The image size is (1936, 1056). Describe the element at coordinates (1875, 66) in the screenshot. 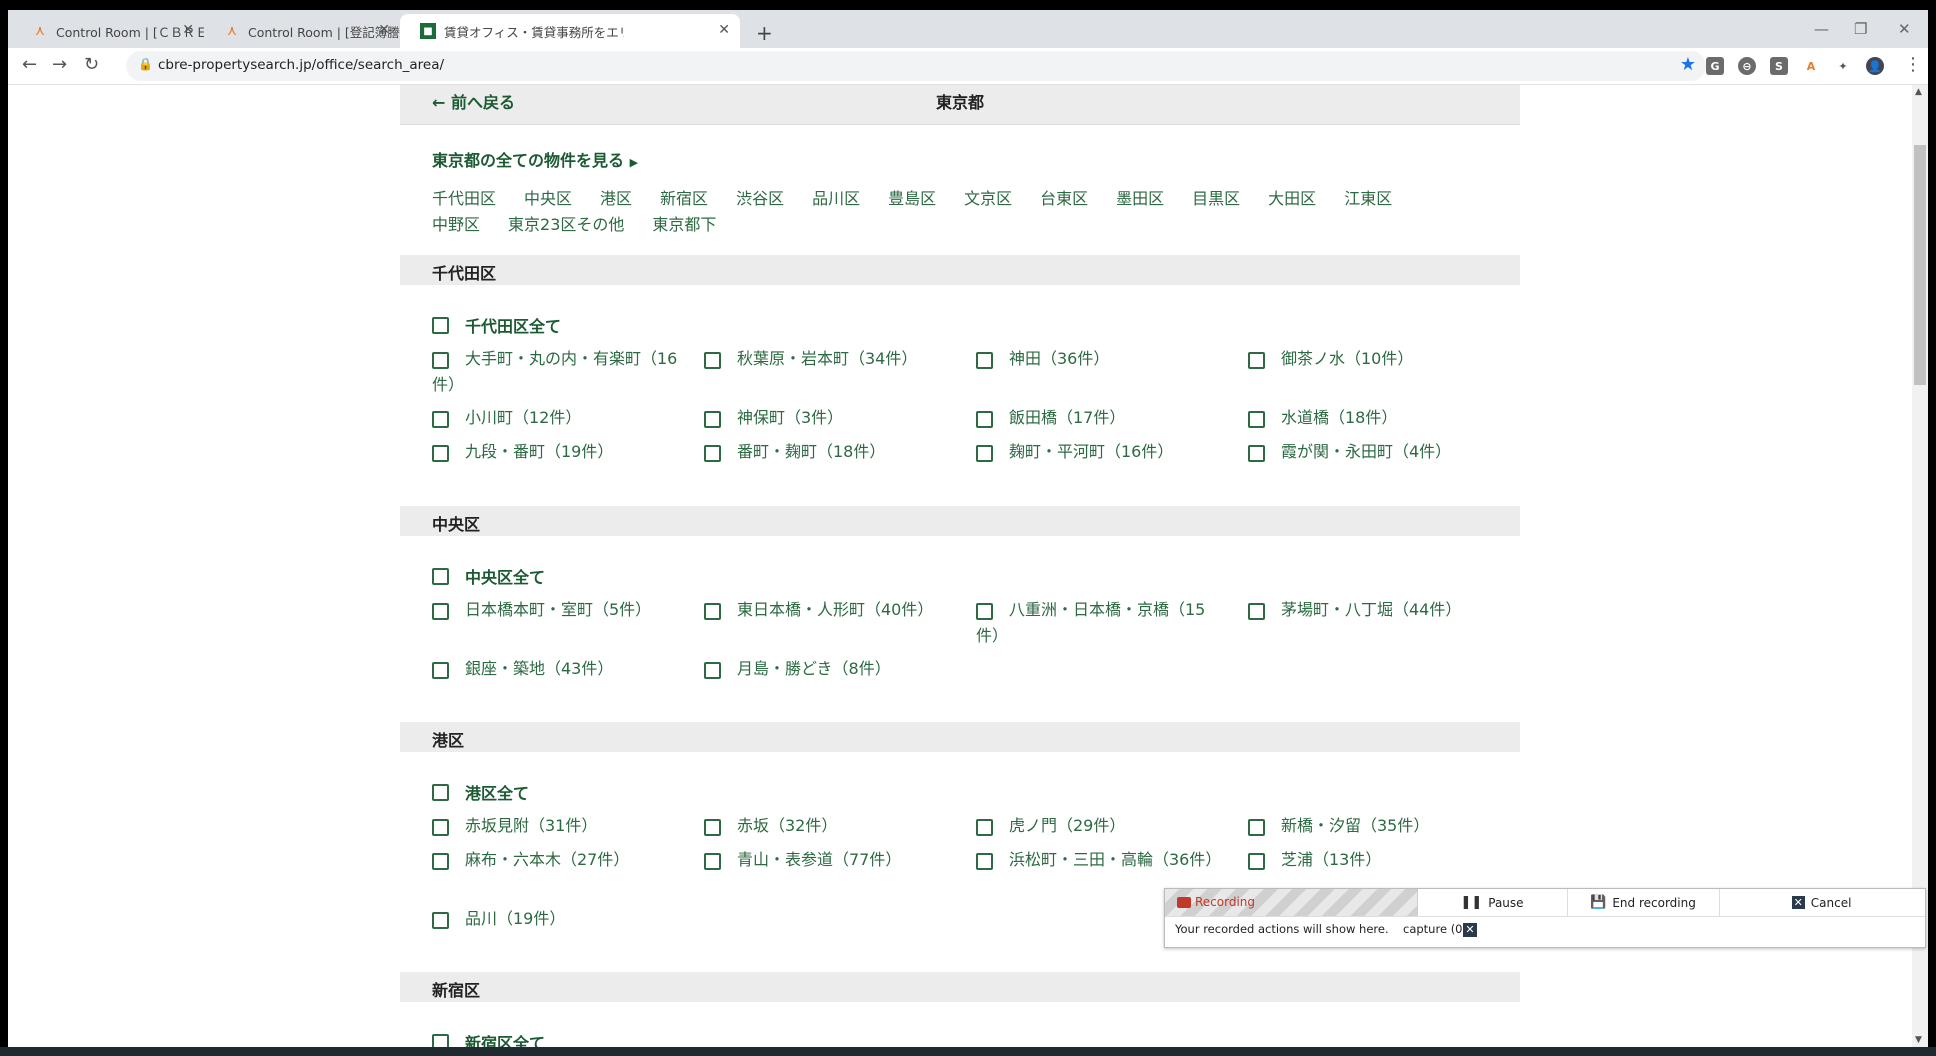

I see `profile-avatar-icon: 👤` at that location.